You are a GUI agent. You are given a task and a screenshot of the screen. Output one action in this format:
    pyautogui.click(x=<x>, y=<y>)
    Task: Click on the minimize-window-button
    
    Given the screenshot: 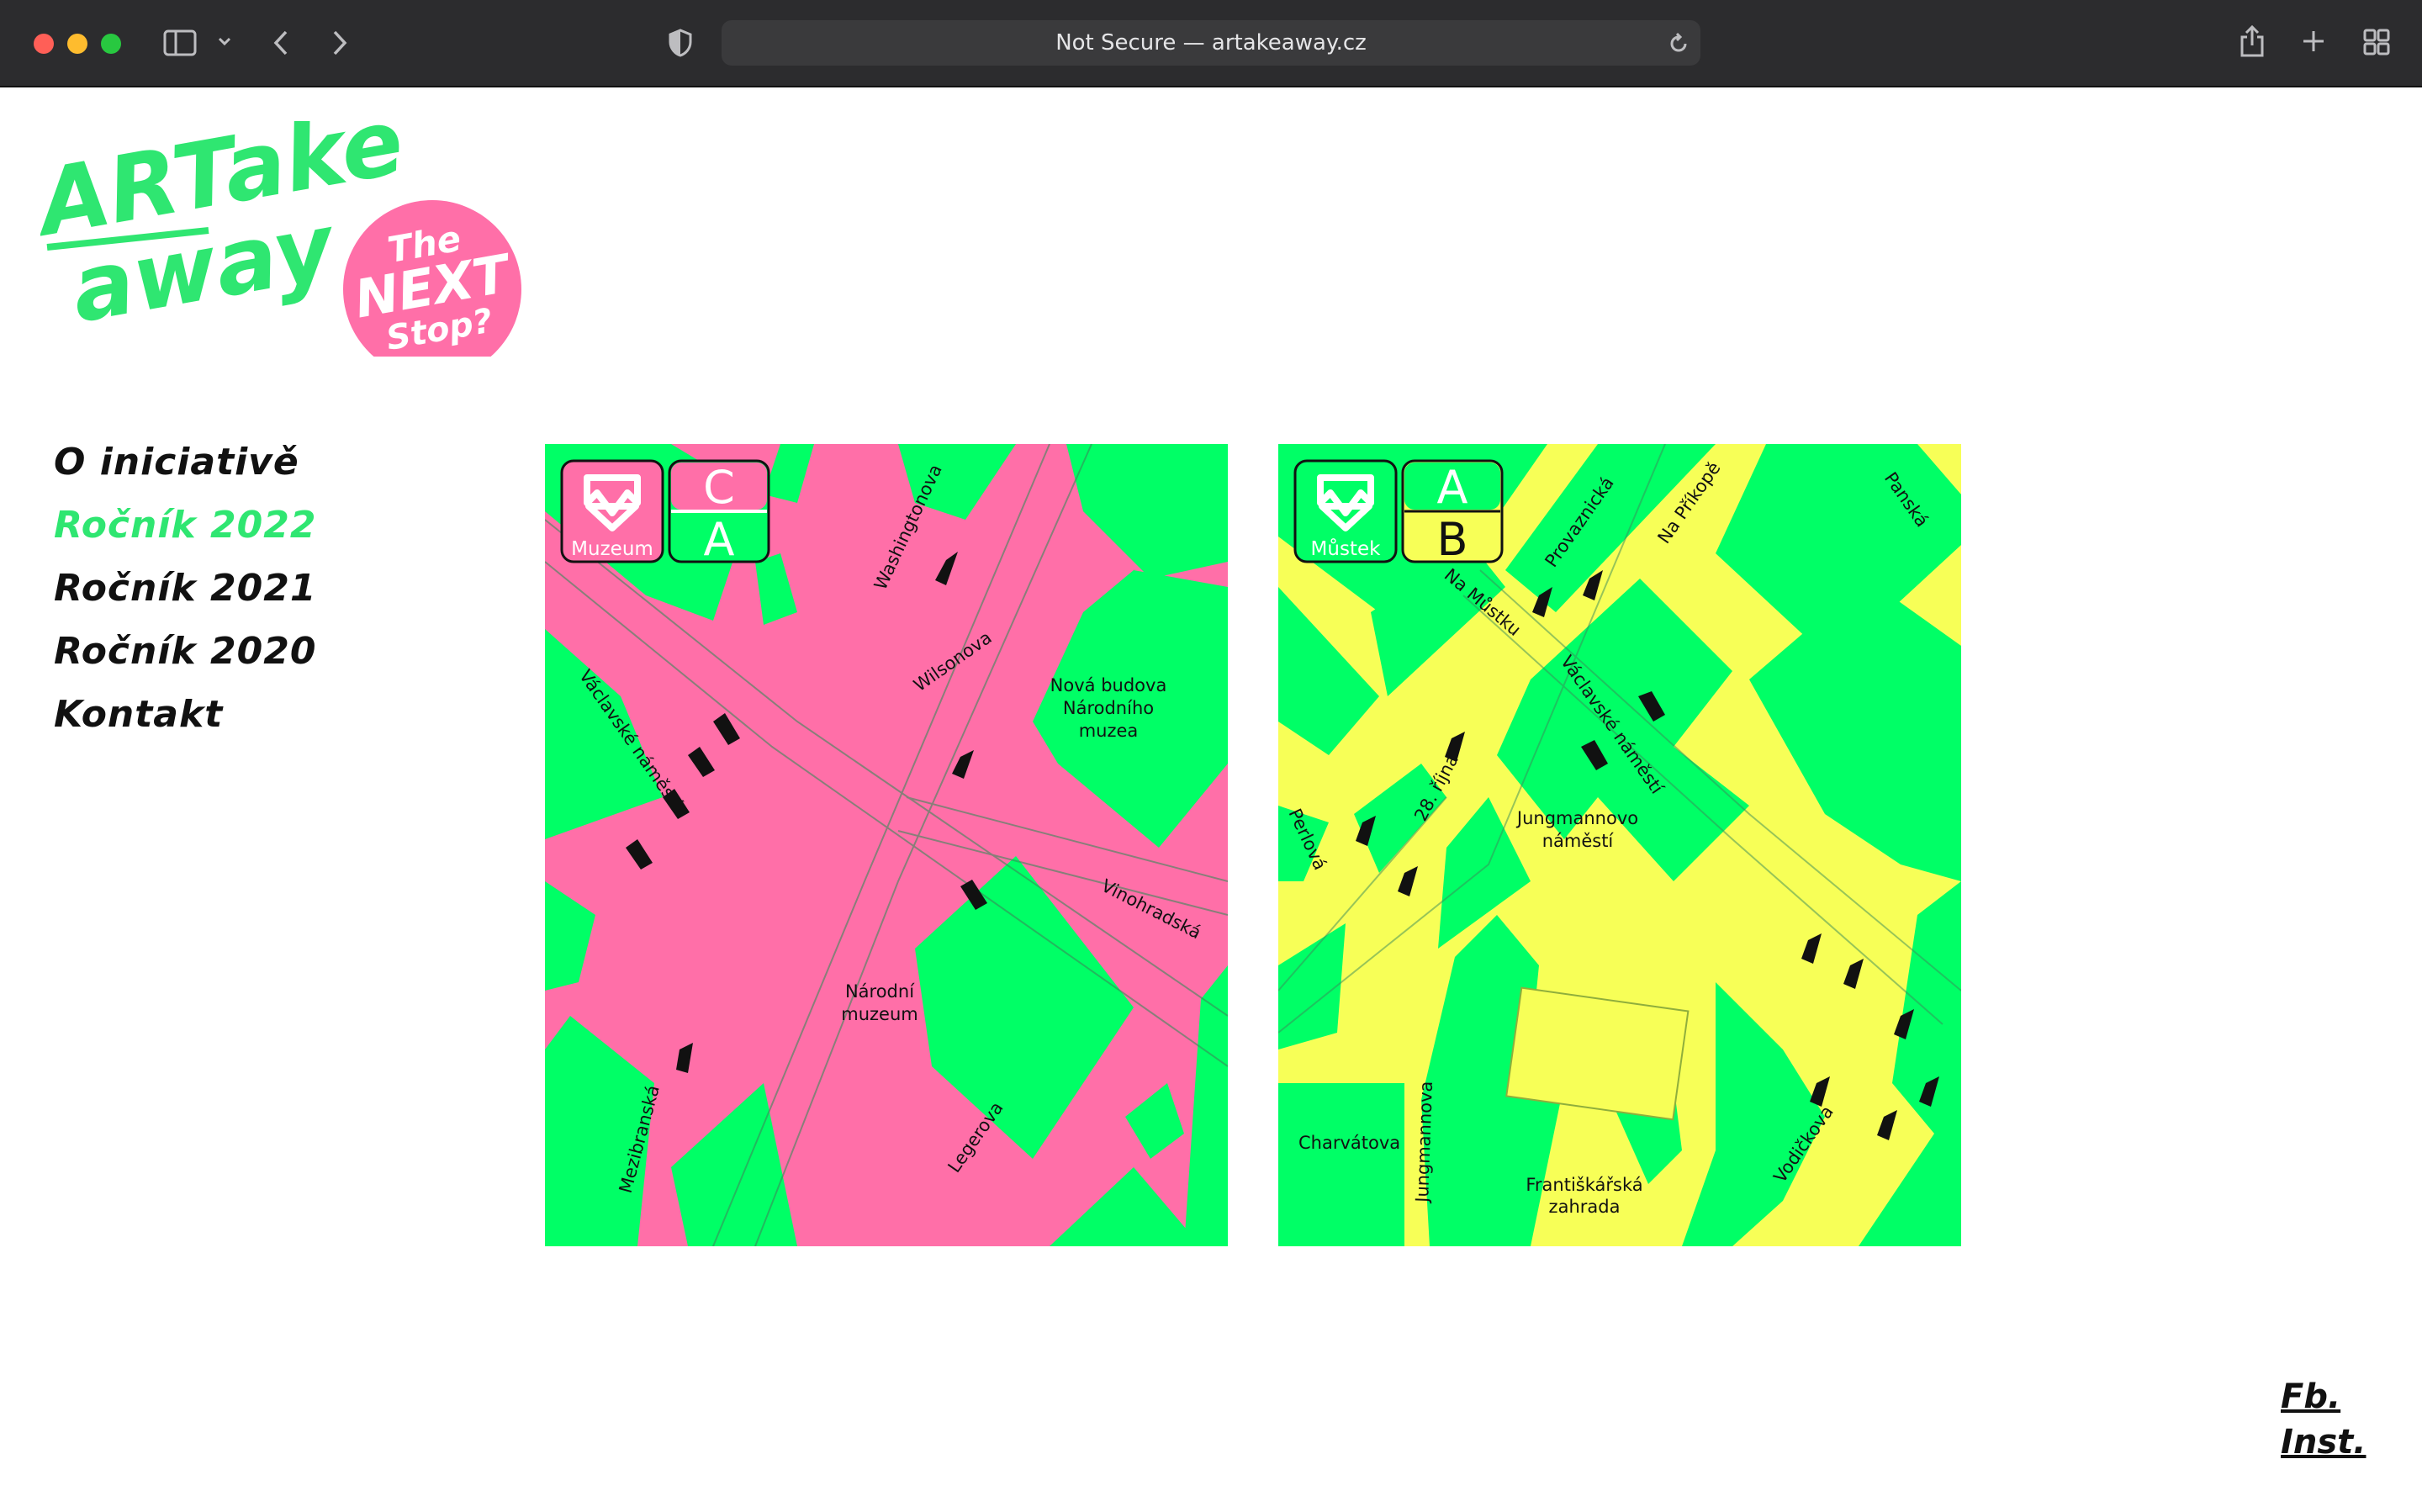 What is the action you would take?
    pyautogui.click(x=77, y=44)
    